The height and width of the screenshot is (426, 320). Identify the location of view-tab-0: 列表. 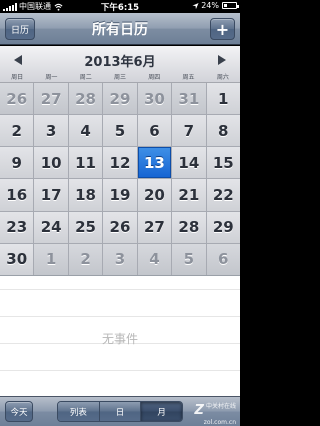
(79, 411).